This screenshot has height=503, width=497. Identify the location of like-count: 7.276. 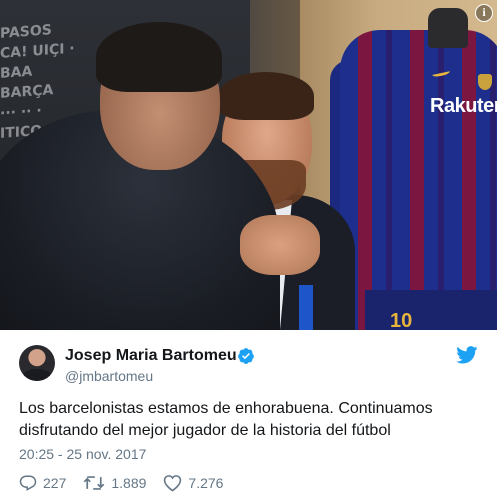
(206, 483).